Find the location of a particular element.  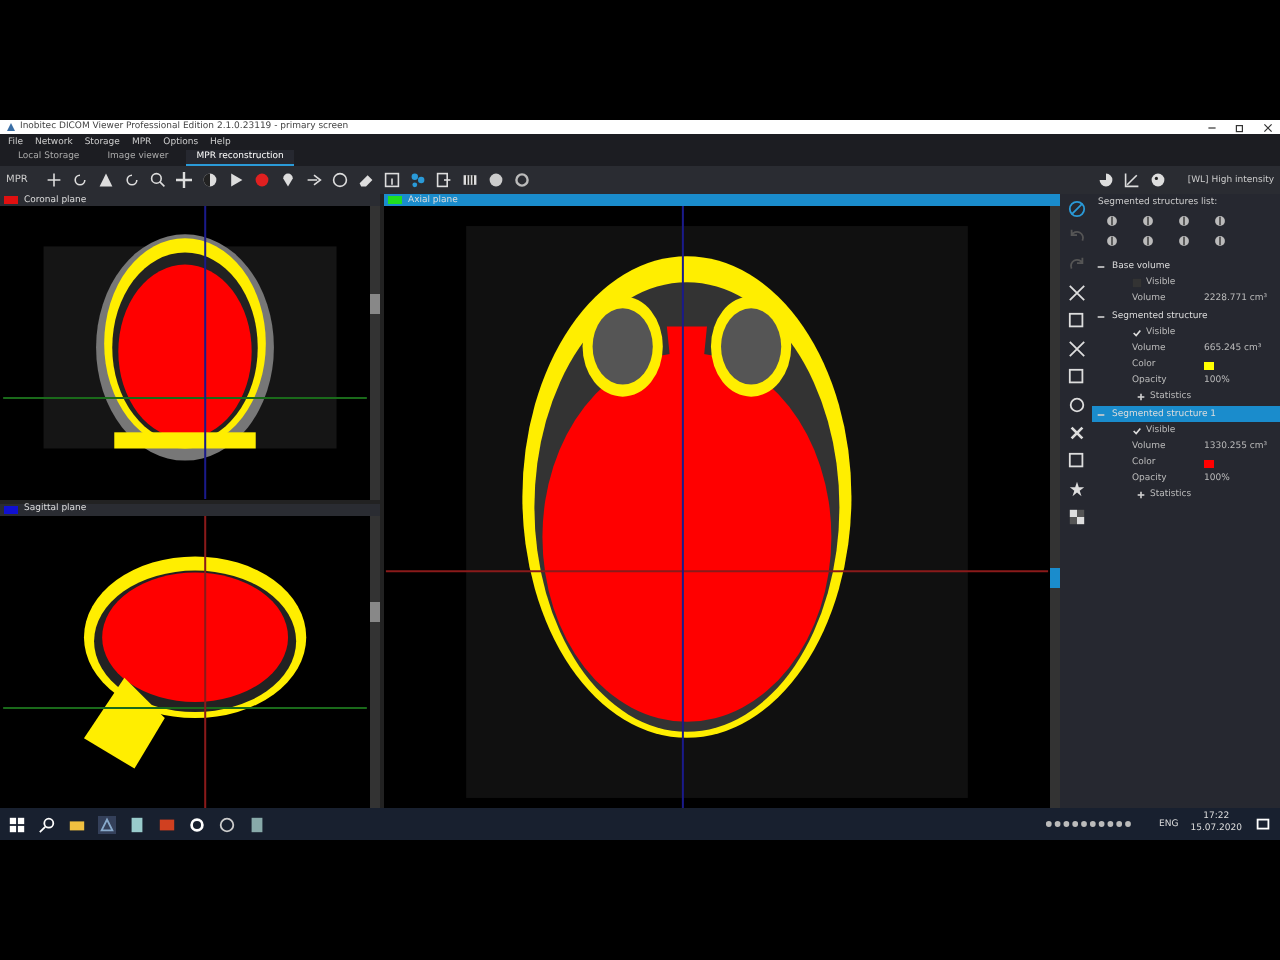

magnifier-icon is located at coordinates (157, 180).